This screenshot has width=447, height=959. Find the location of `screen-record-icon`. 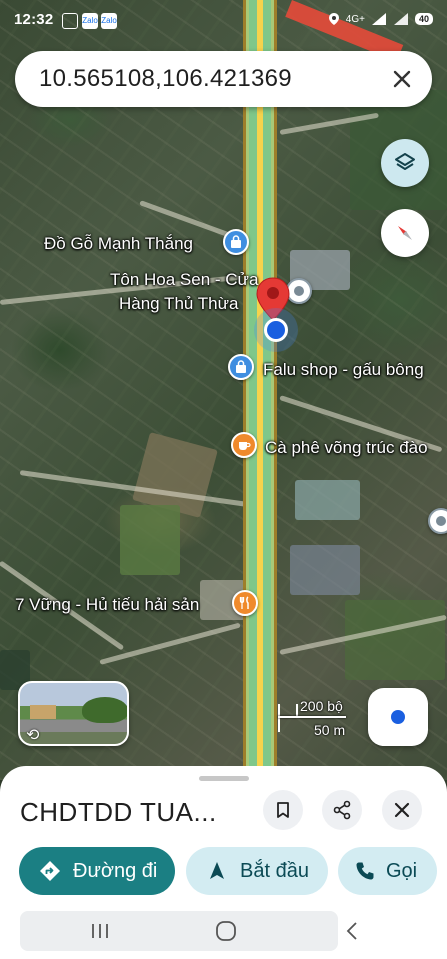

screen-record-icon is located at coordinates (70, 21).